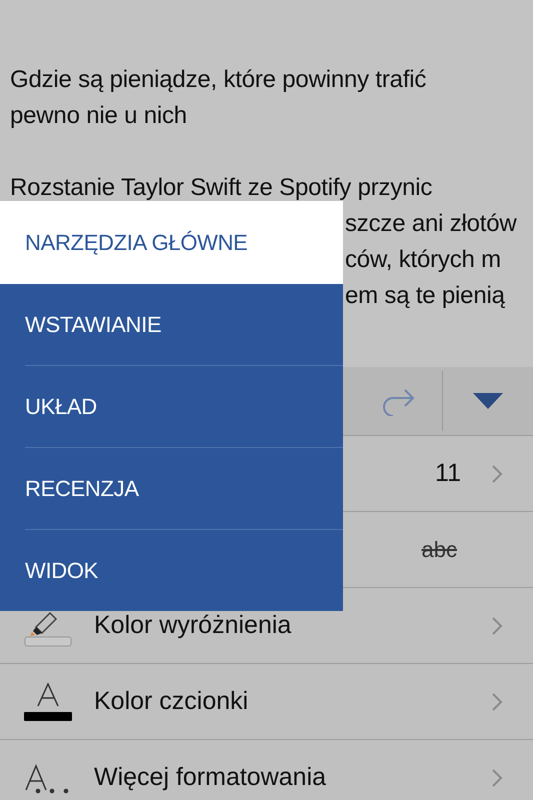 This screenshot has width=533, height=800. Describe the element at coordinates (425, 296) in the screenshot. I see `document-text: em są te pienią` at that location.